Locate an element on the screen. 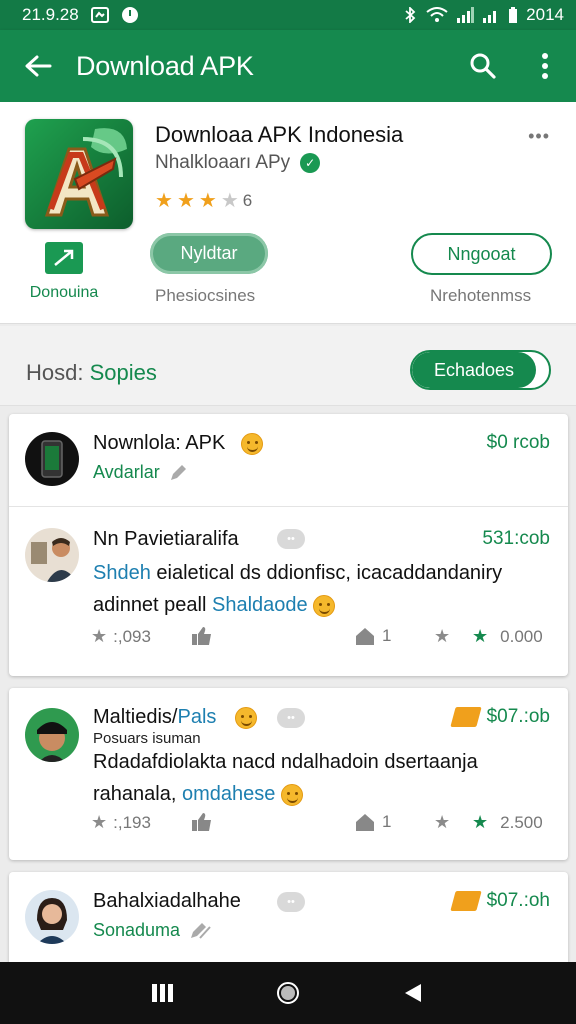 The image size is (576, 1024). app-icon is located at coordinates (79, 174).